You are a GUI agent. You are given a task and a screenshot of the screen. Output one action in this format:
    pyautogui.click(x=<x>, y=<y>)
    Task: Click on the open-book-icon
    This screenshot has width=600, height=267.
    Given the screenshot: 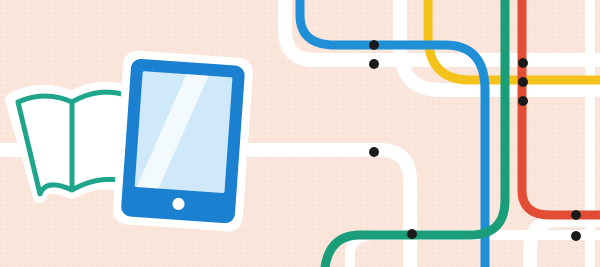 What is the action you would take?
    pyautogui.click(x=72, y=142)
    